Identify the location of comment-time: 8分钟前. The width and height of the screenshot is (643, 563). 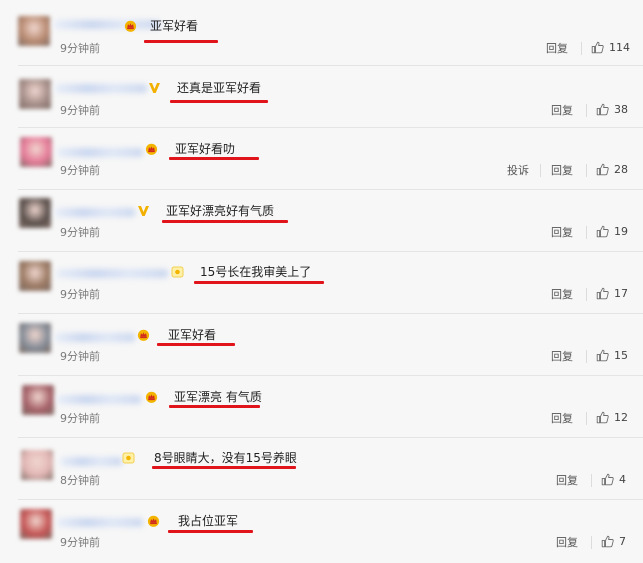
(80, 480).